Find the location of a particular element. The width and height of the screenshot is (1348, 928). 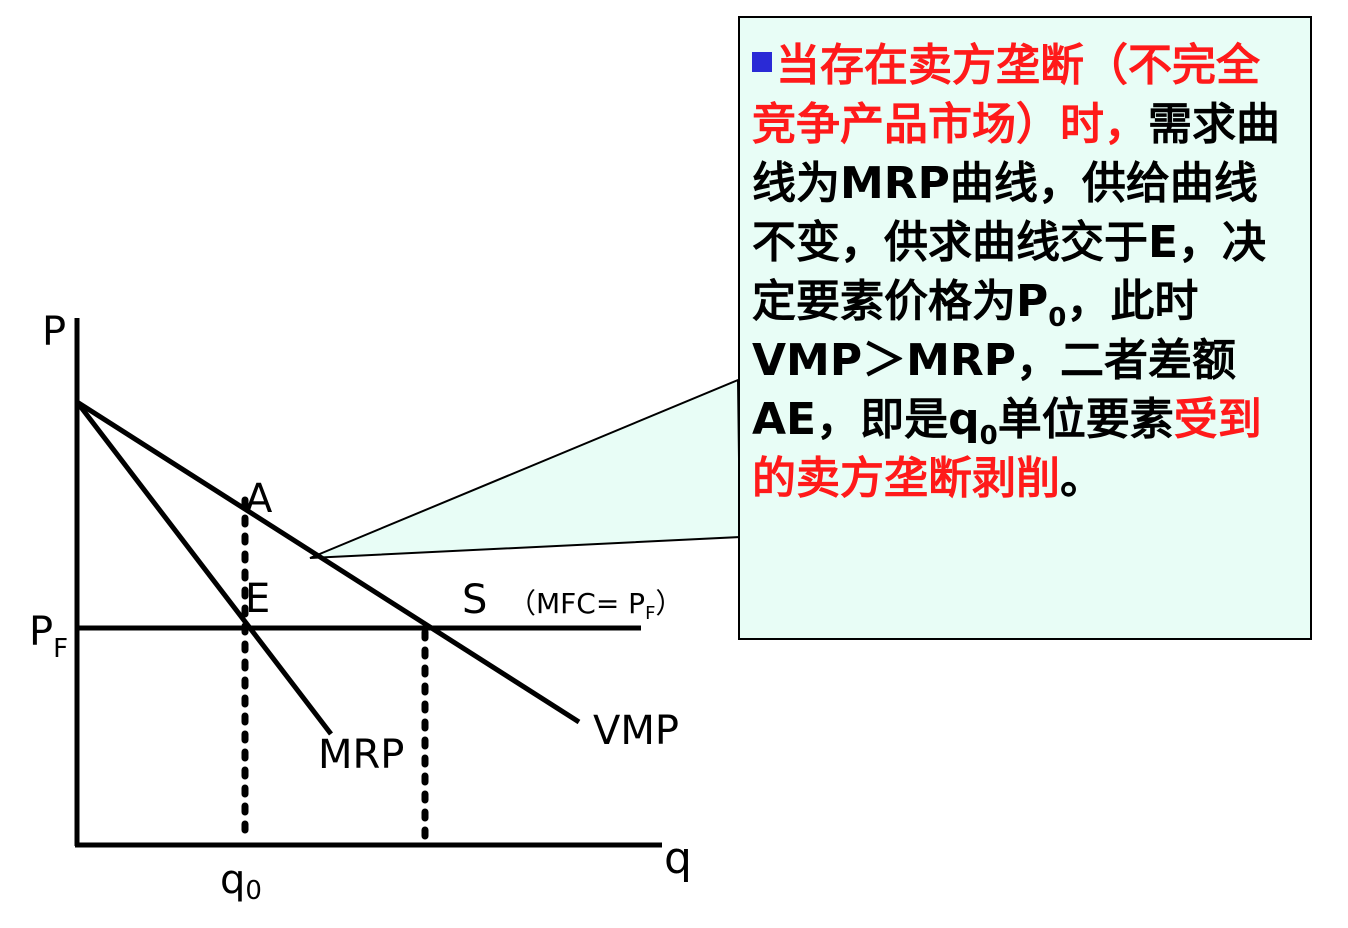

point-a-label: A is located at coordinates (259, 499).